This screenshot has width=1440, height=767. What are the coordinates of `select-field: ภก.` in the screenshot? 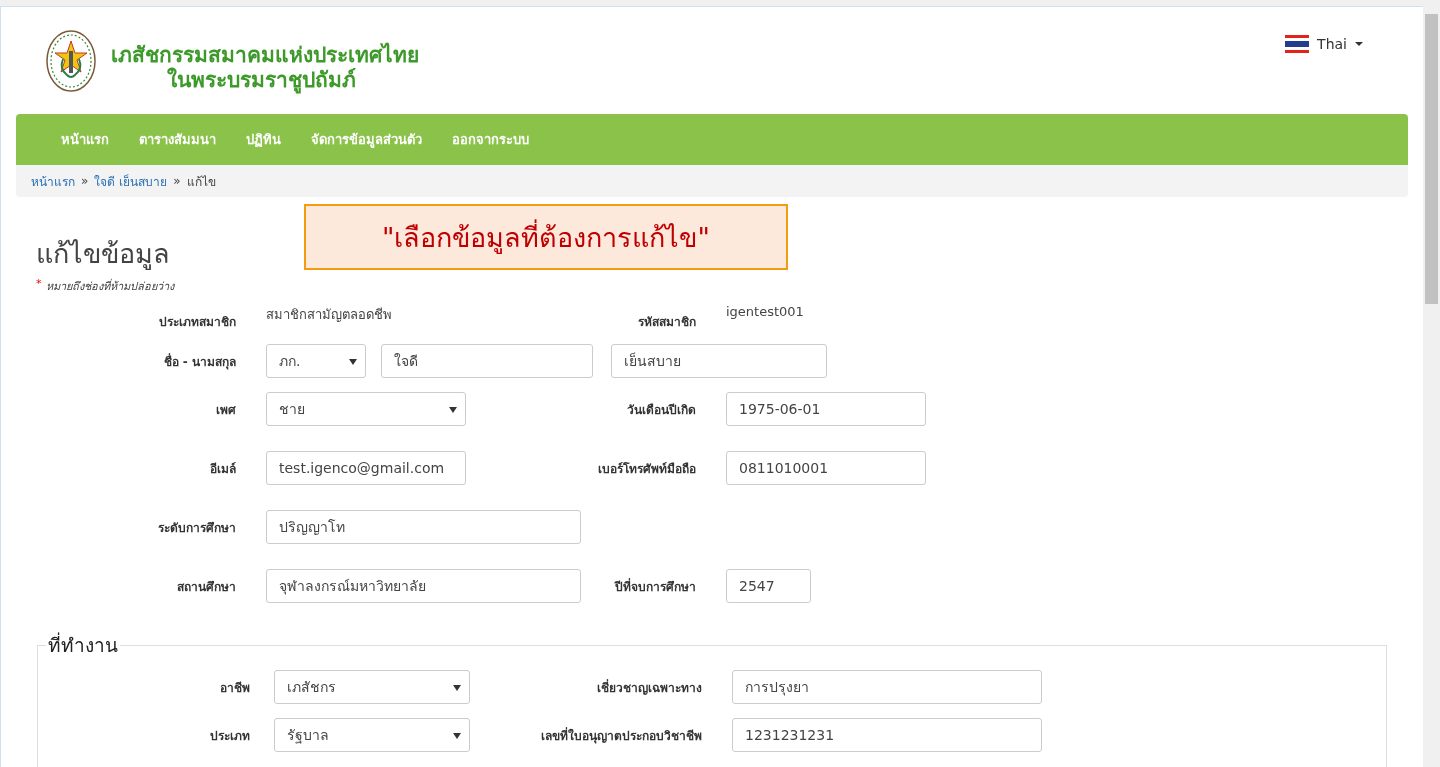 It's located at (316, 361).